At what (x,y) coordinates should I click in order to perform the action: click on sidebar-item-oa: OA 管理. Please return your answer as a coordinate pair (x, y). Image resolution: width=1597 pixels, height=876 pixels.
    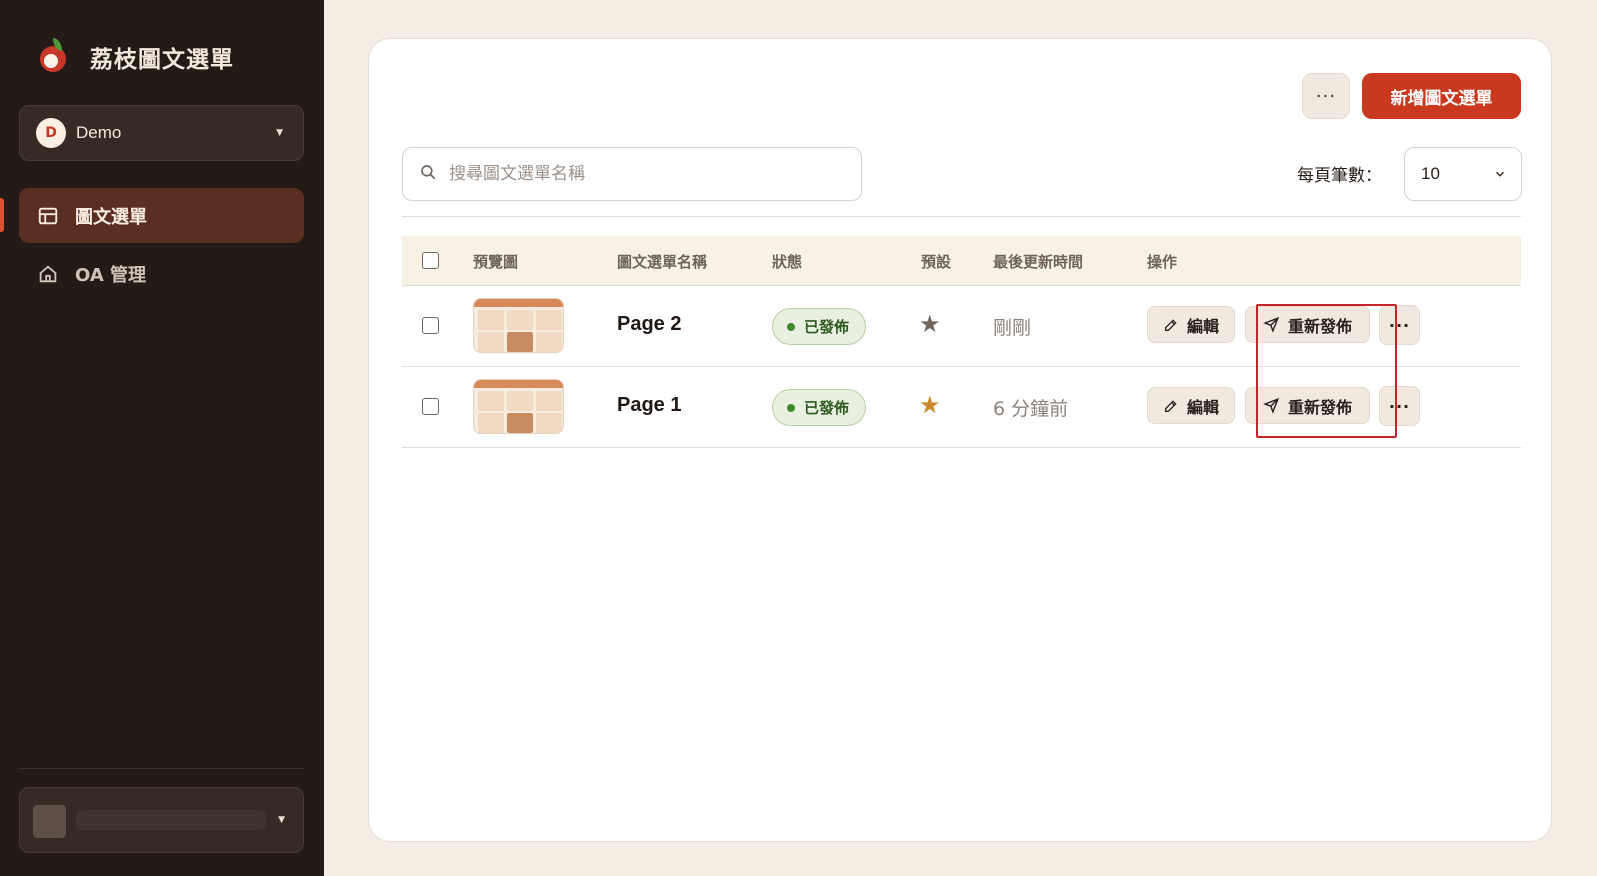
    Looking at the image, I should click on (161, 273).